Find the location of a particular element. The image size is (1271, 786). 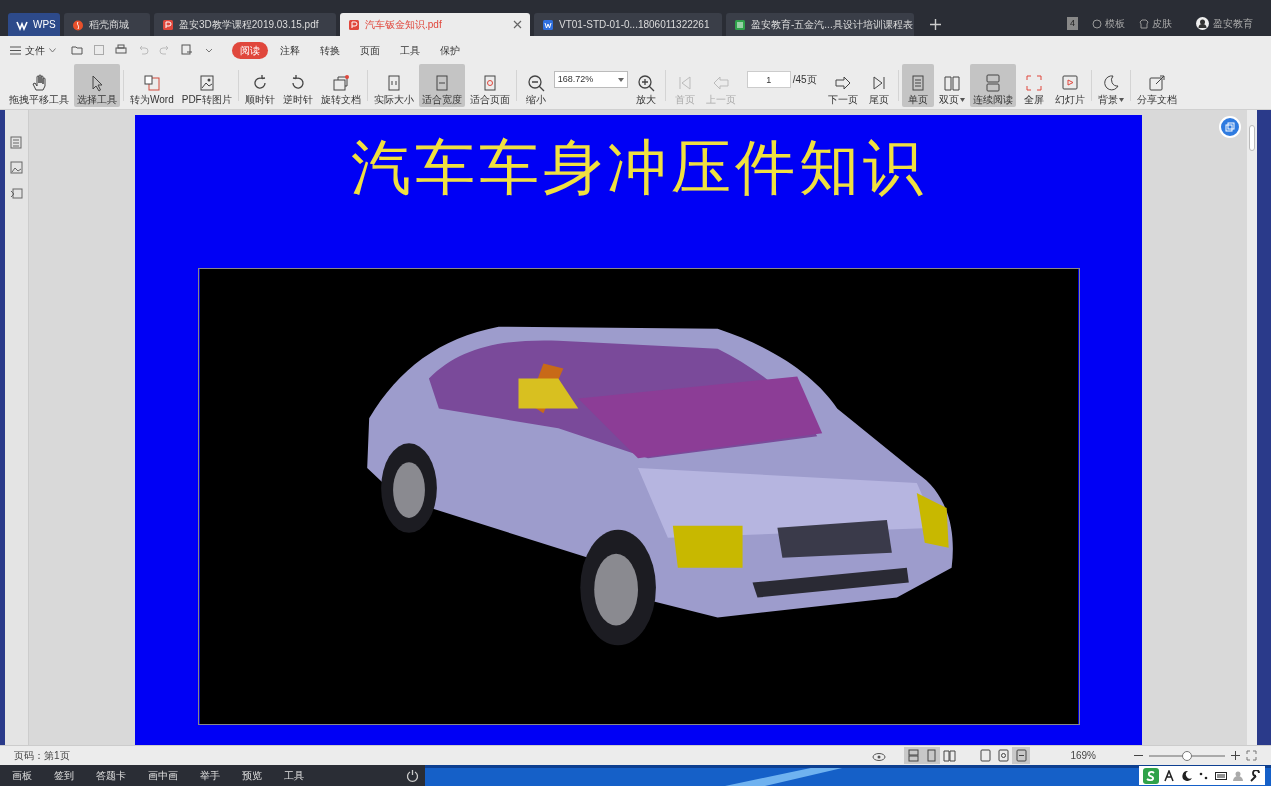

taskbar-item: 画中画 is located at coordinates (163, 775).